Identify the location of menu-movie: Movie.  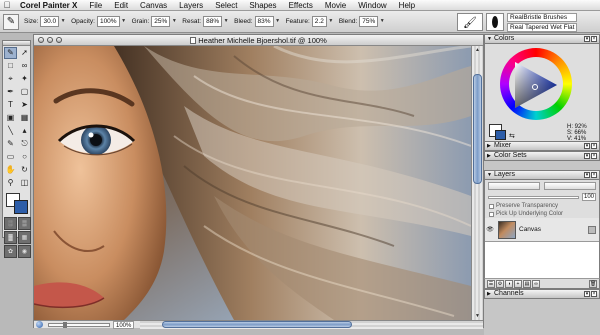
(335, 5).